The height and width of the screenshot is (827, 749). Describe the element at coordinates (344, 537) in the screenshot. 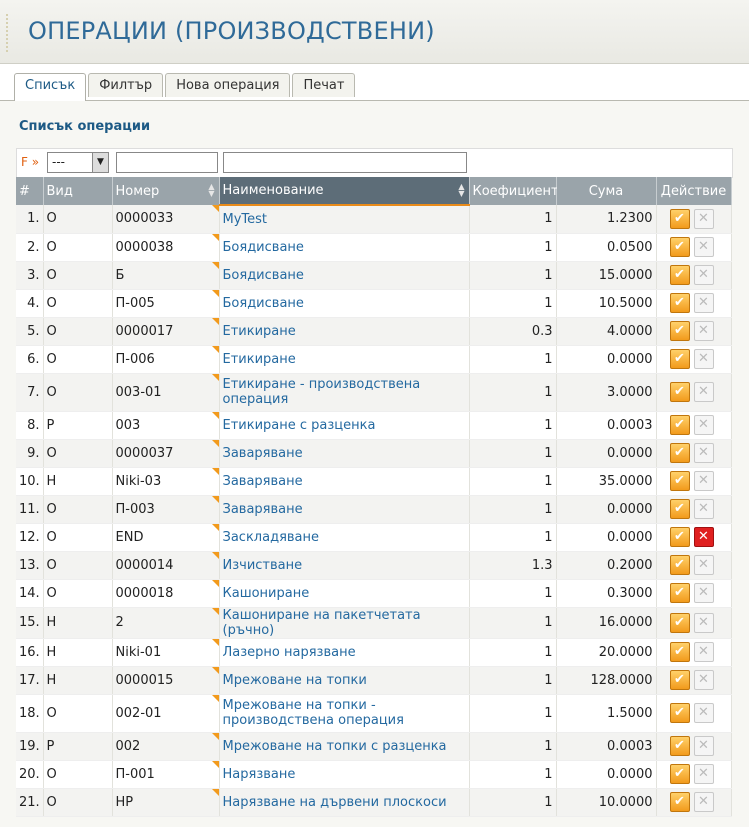

I see `row-name: Заскладяване` at that location.